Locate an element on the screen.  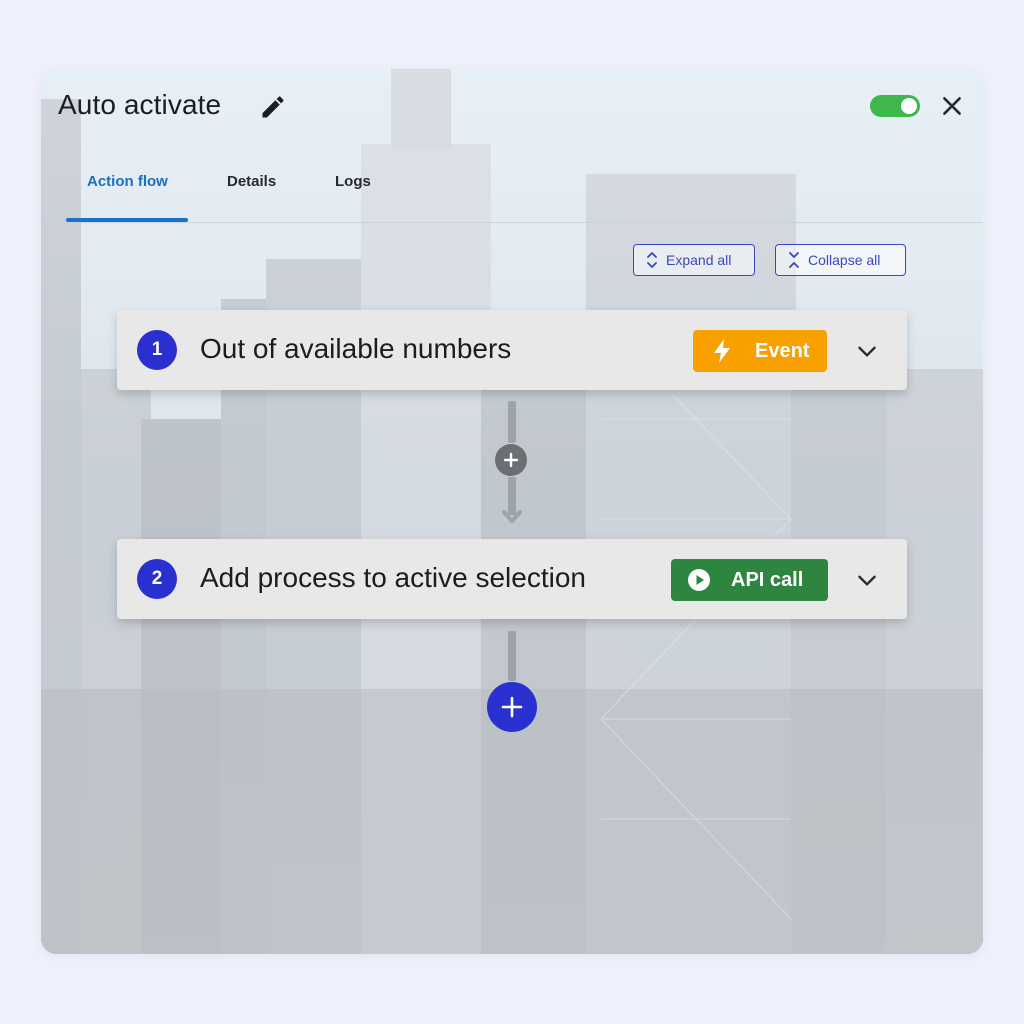
add-step-button is located at coordinates (512, 707).